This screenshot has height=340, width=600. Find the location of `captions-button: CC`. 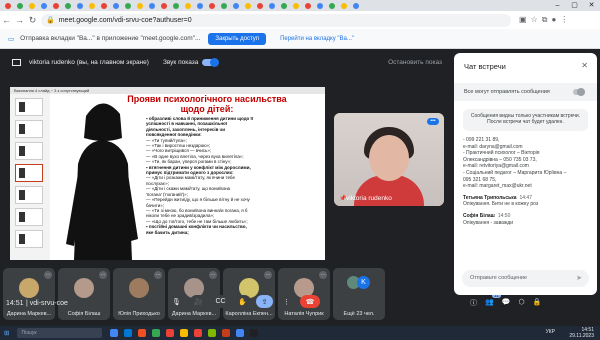

captions-button: CC is located at coordinates (220, 301).